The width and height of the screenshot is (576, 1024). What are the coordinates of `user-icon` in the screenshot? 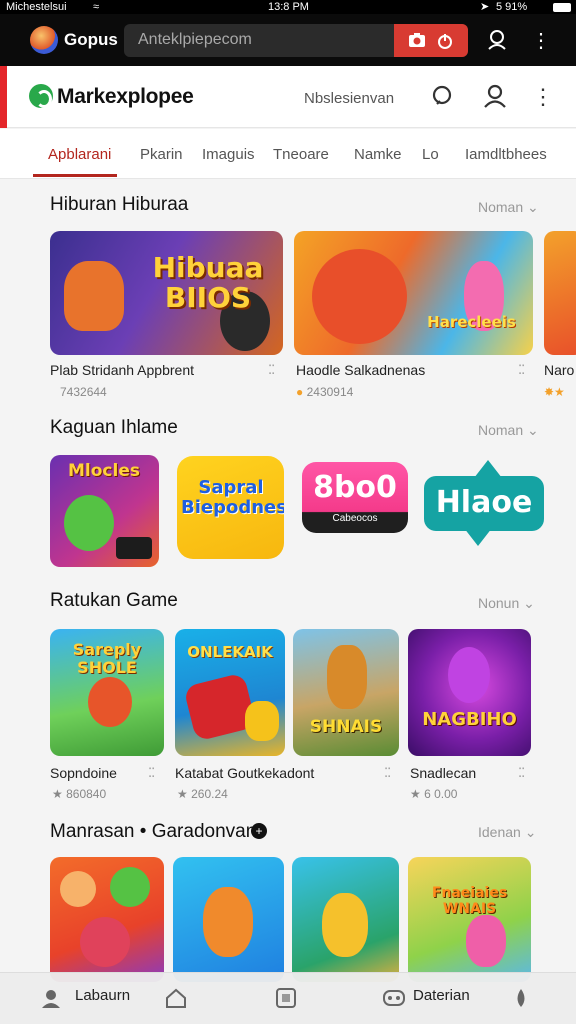 It's located at (495, 97).